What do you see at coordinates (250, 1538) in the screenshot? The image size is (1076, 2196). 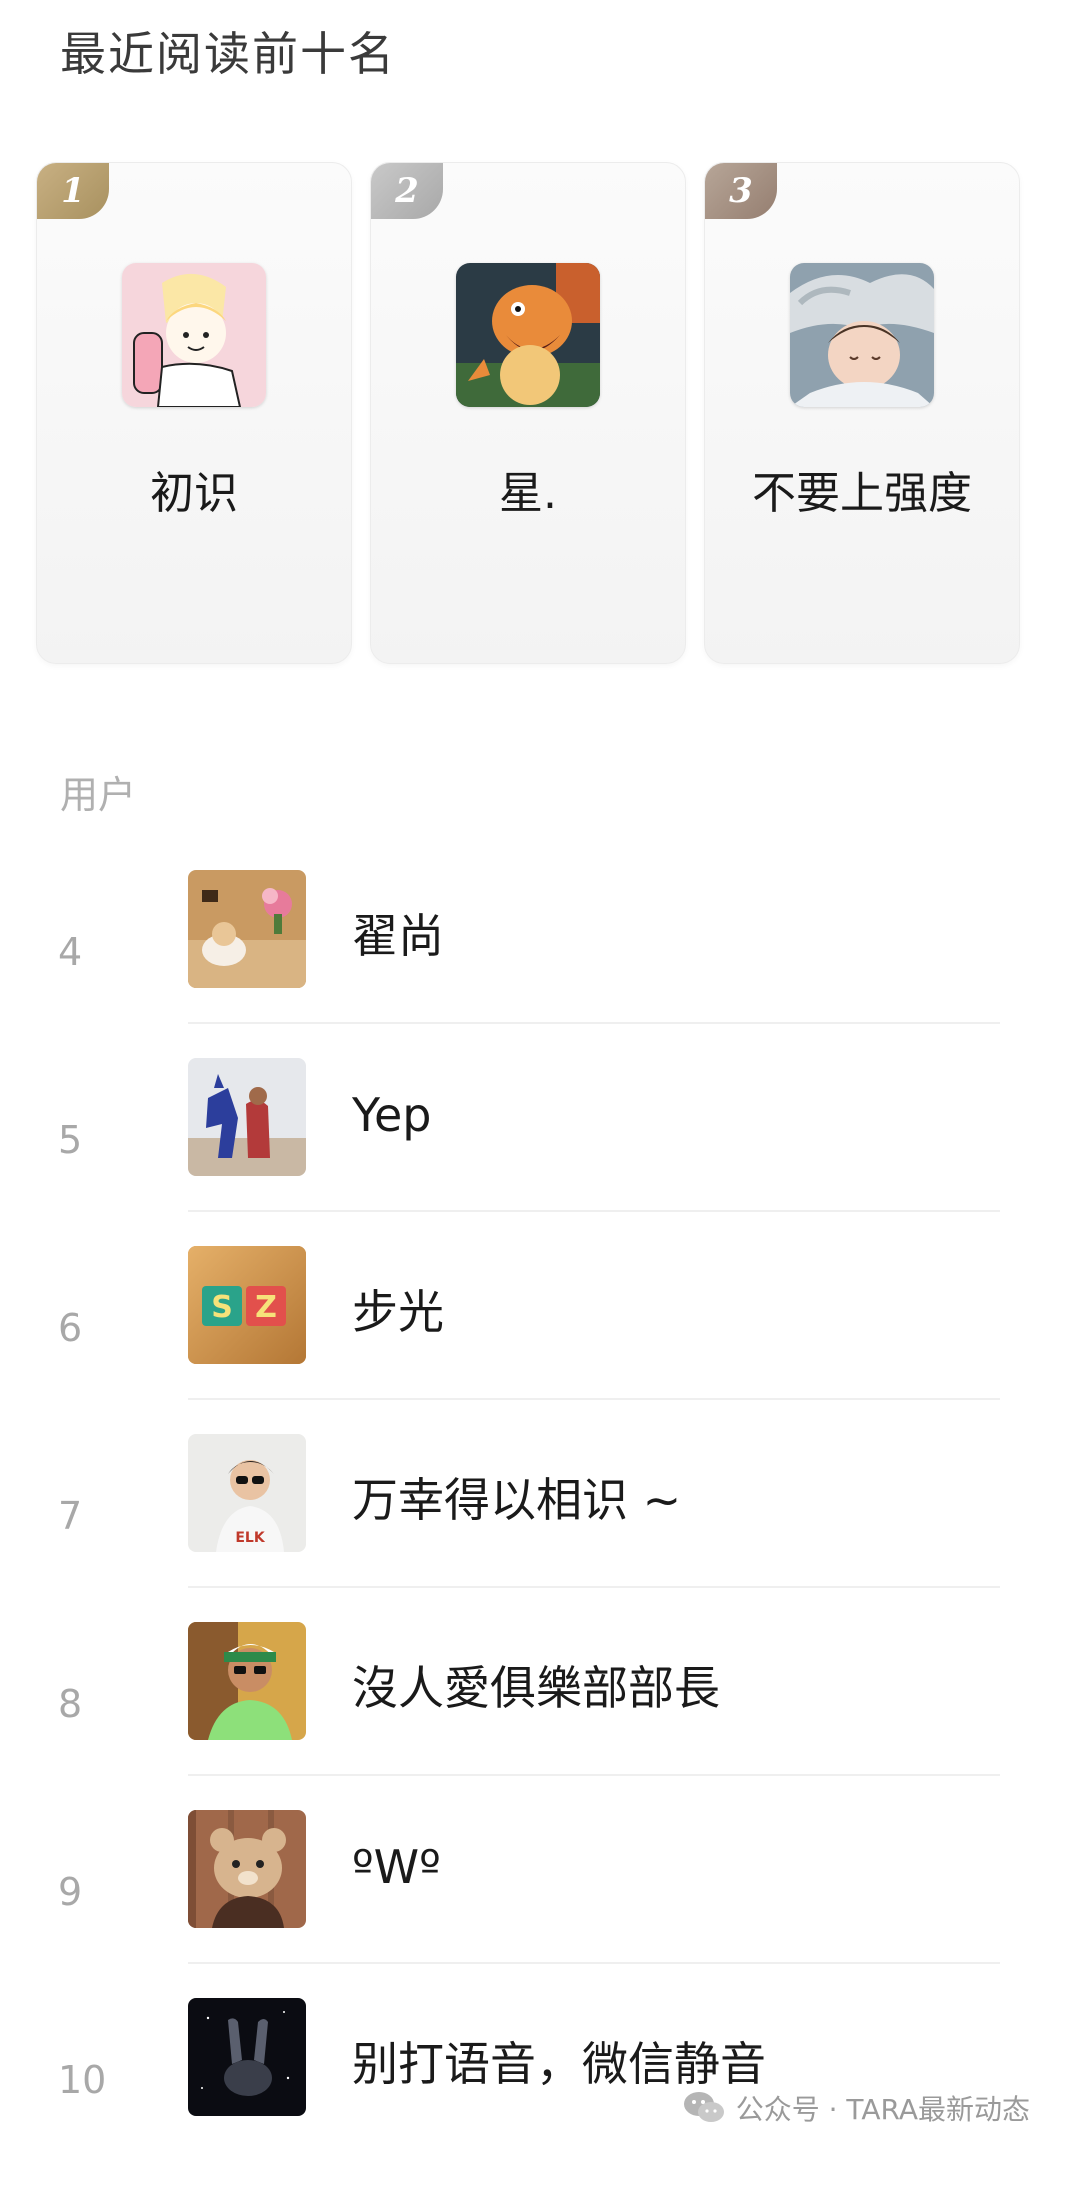 I see `svg-text: ELK` at bounding box center [250, 1538].